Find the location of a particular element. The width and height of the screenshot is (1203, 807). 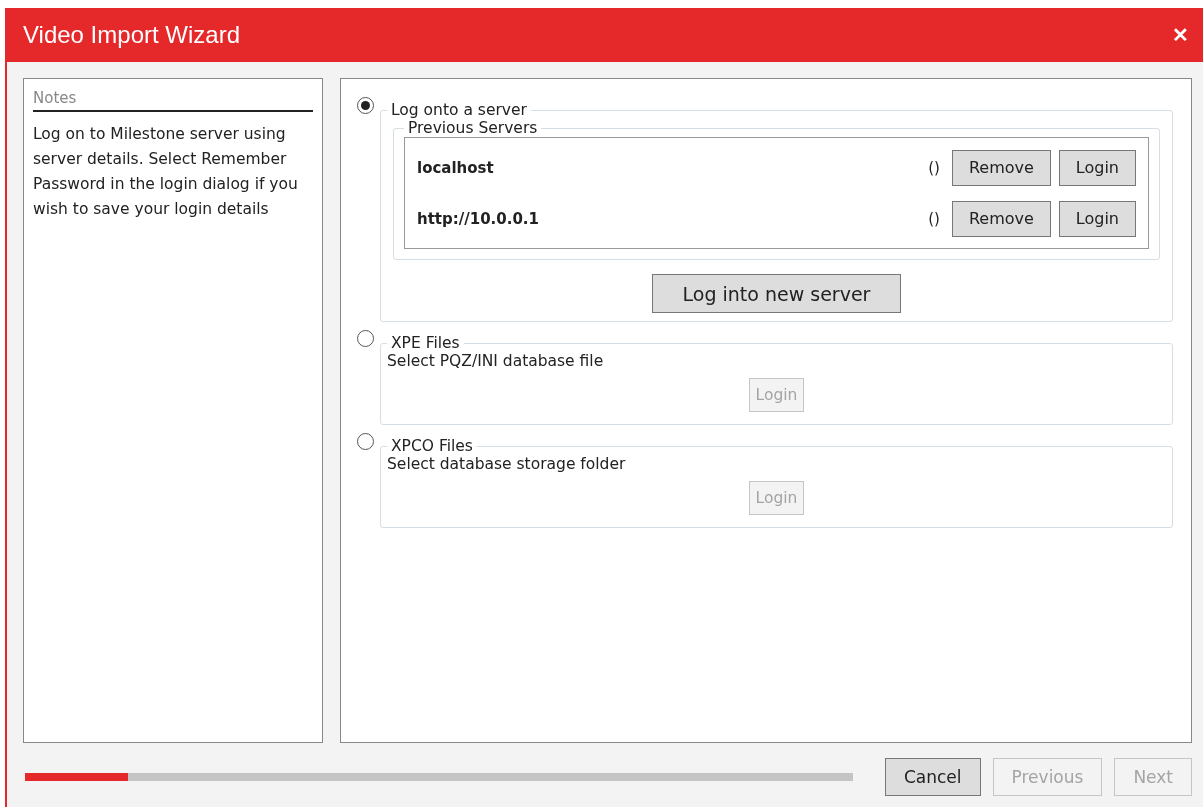

option-label: XPCO Files is located at coordinates (432, 446).